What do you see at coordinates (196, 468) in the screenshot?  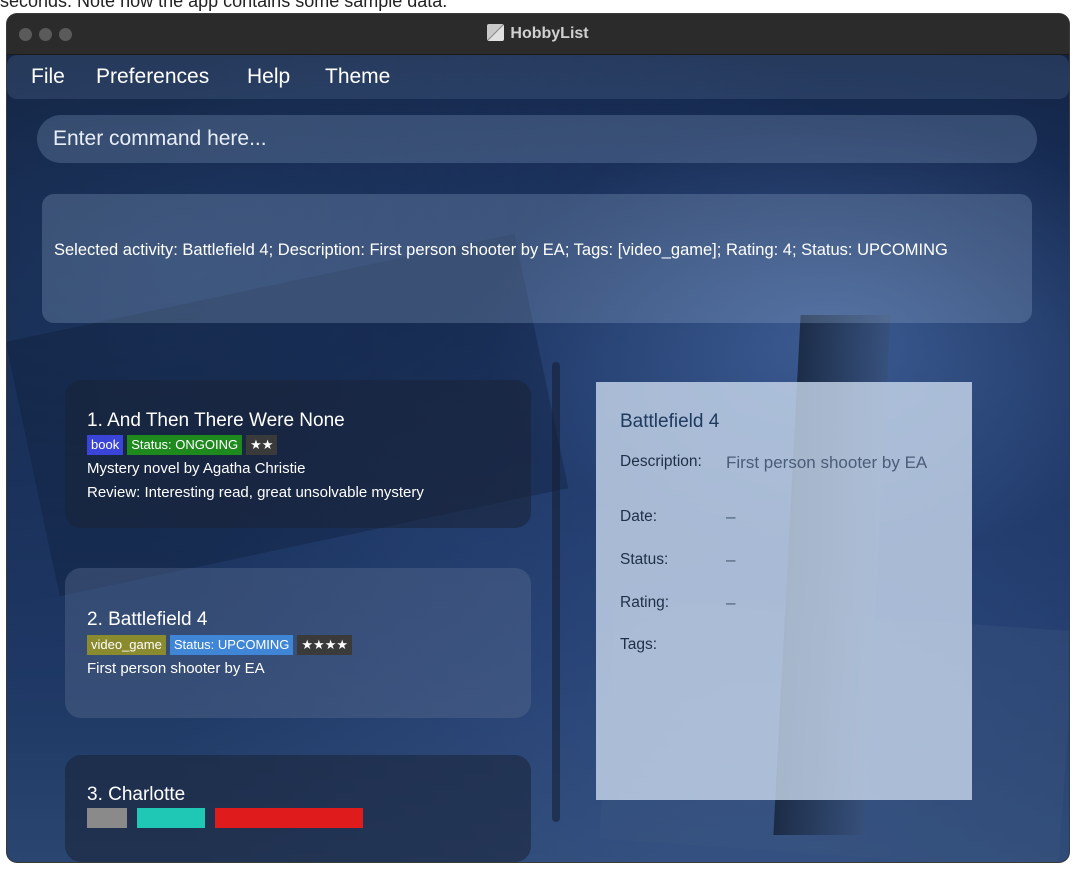 I see `activity-description: Mystery novel by Agatha Christie` at bounding box center [196, 468].